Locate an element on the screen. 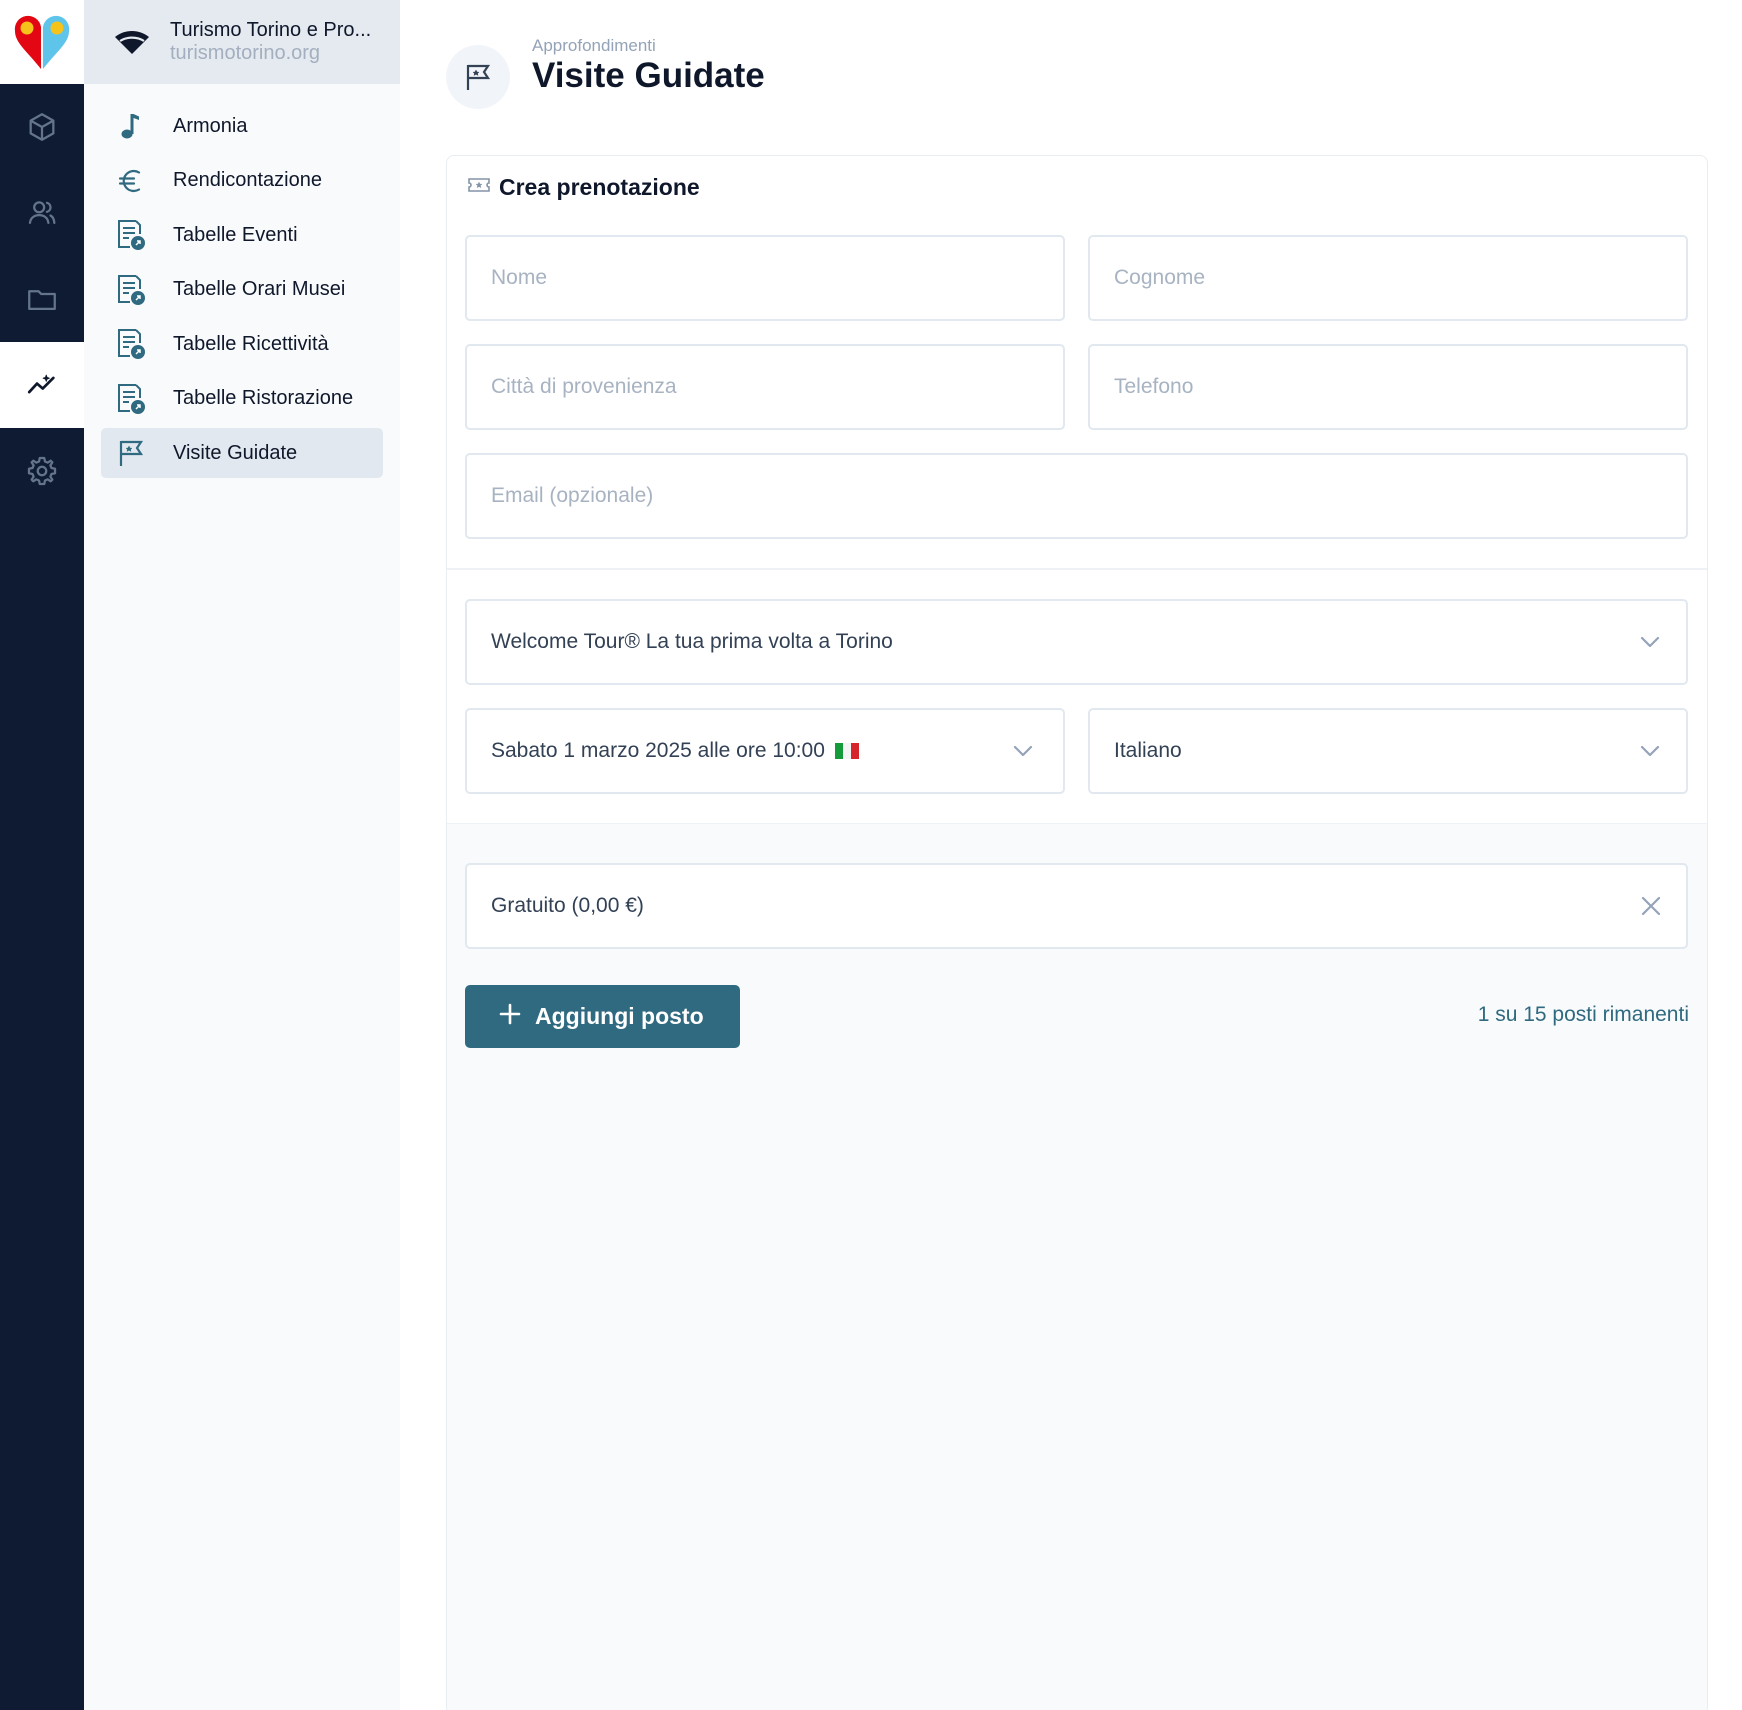 The image size is (1742, 1710). sidebar-item-label: Tabelle Orari Musei is located at coordinates (259, 289).